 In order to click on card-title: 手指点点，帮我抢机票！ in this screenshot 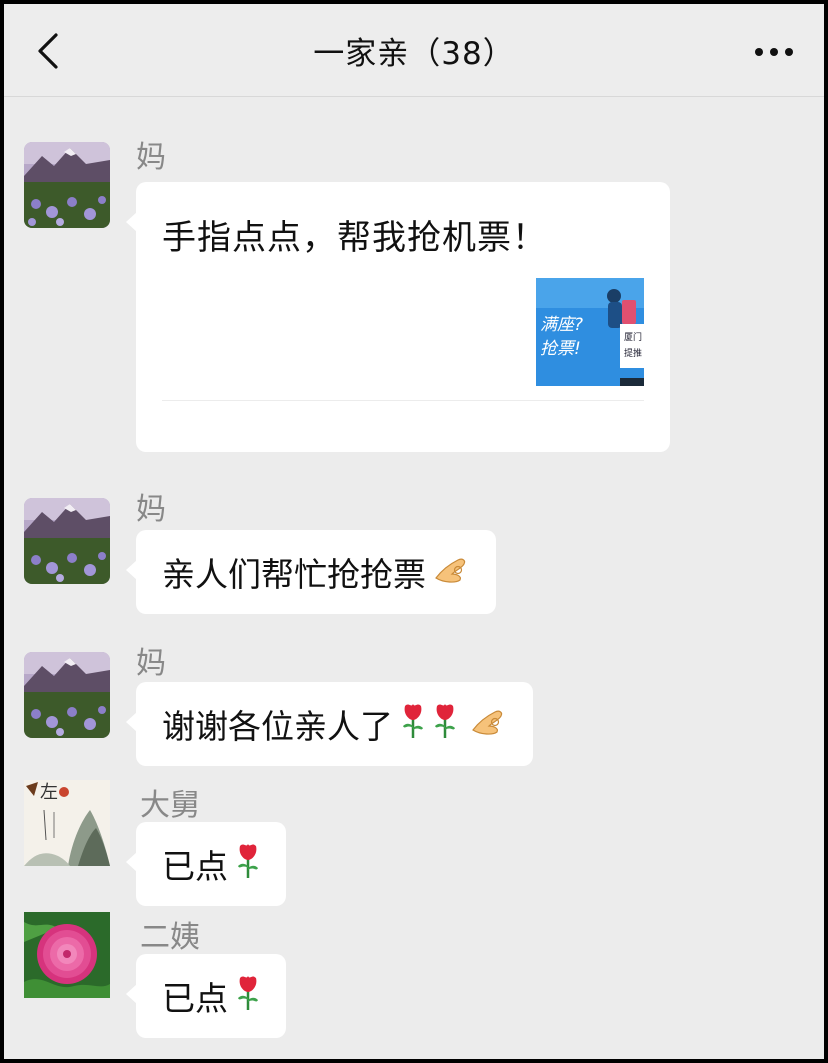, I will do `click(354, 238)`.